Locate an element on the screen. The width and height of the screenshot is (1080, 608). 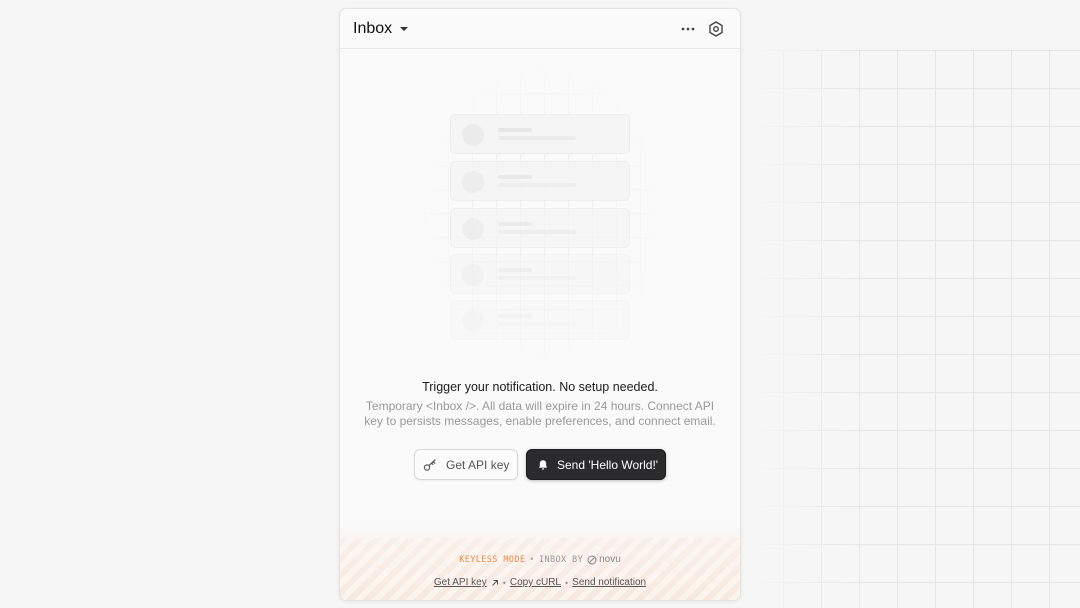
caret-down-icon is located at coordinates (404, 28).